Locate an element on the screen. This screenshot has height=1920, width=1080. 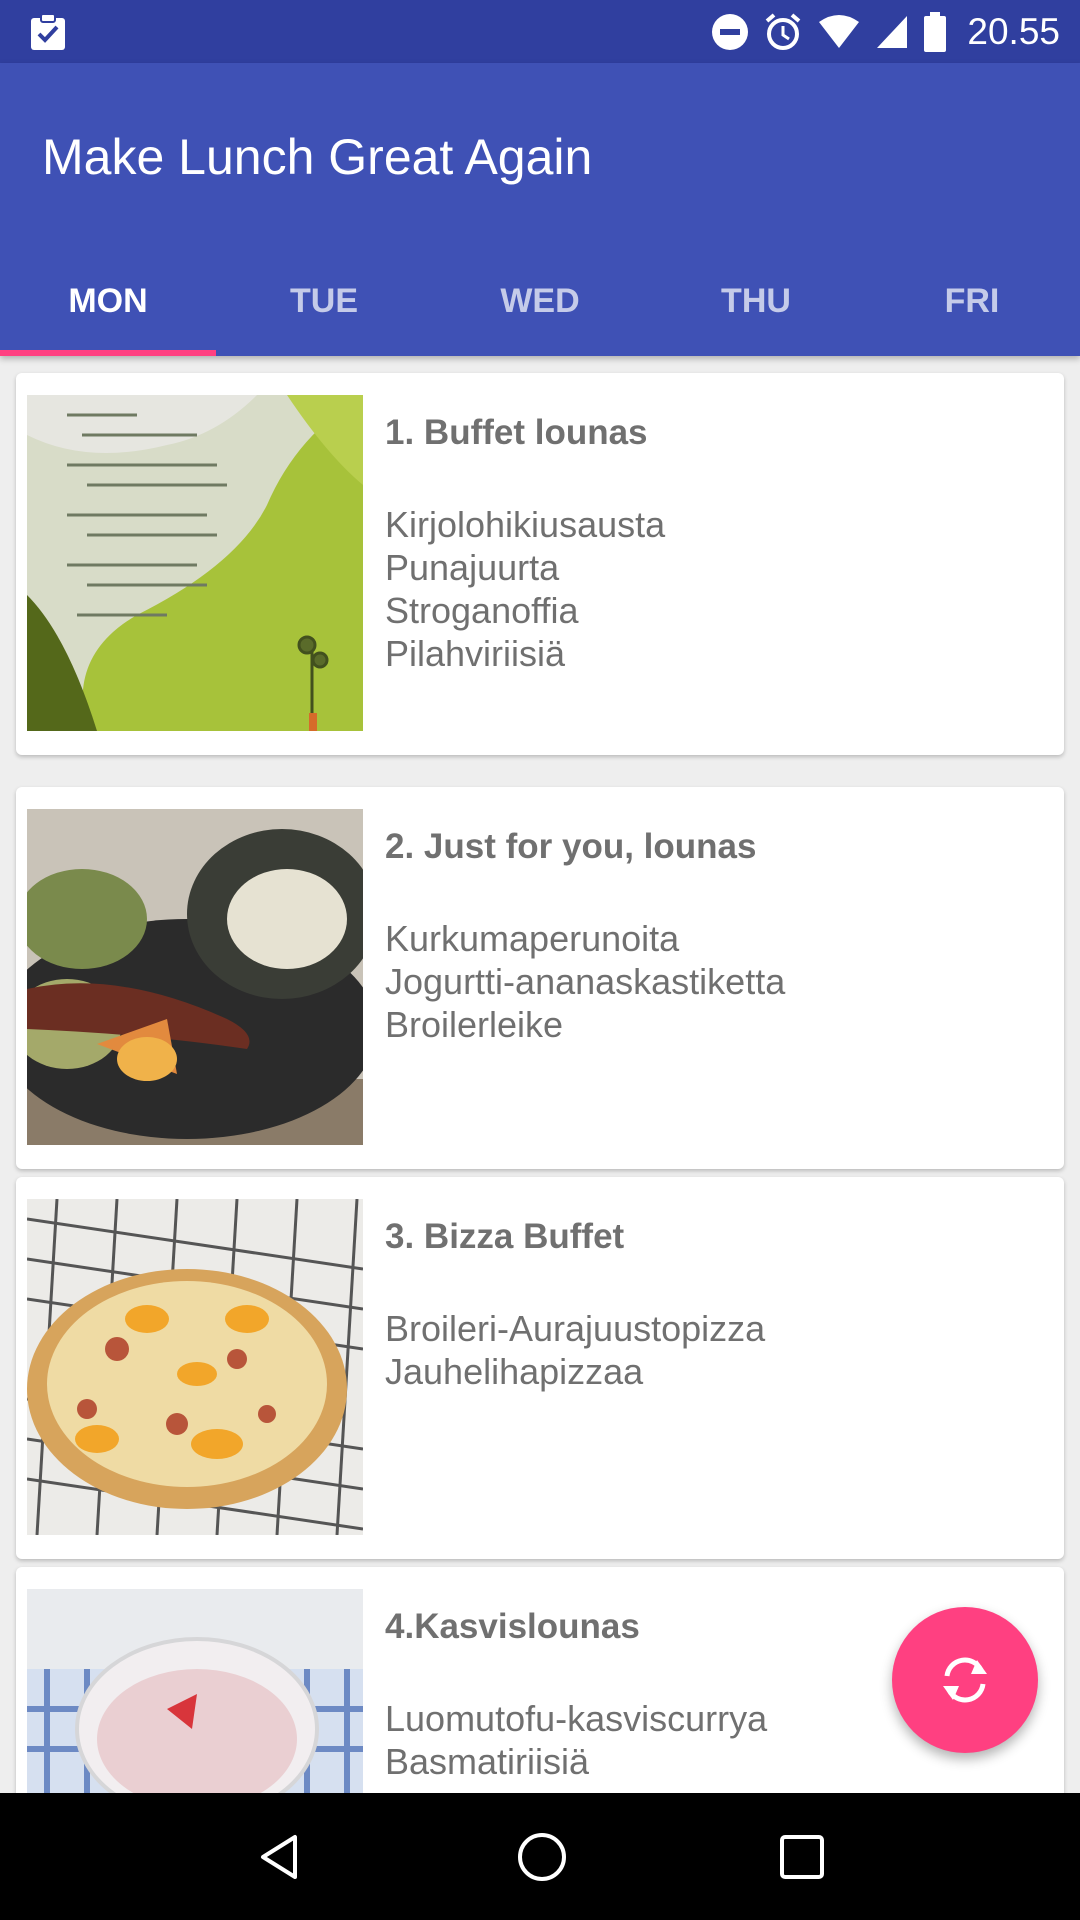
wifi-icon is located at coordinates (839, 31).